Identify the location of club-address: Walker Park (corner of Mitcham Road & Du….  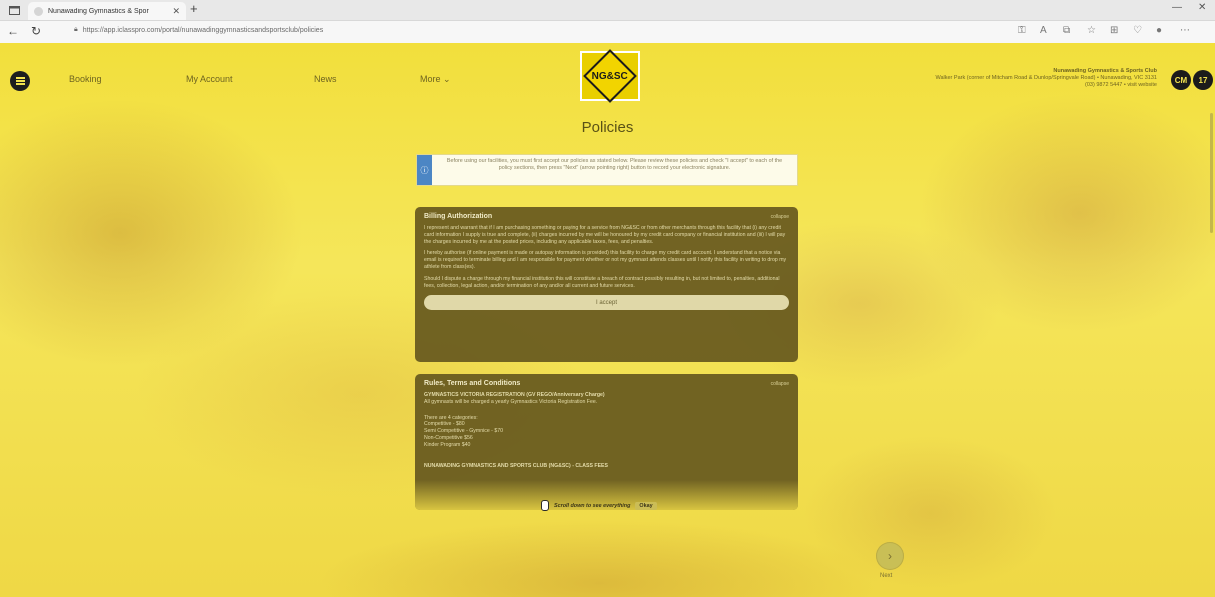
(1046, 78).